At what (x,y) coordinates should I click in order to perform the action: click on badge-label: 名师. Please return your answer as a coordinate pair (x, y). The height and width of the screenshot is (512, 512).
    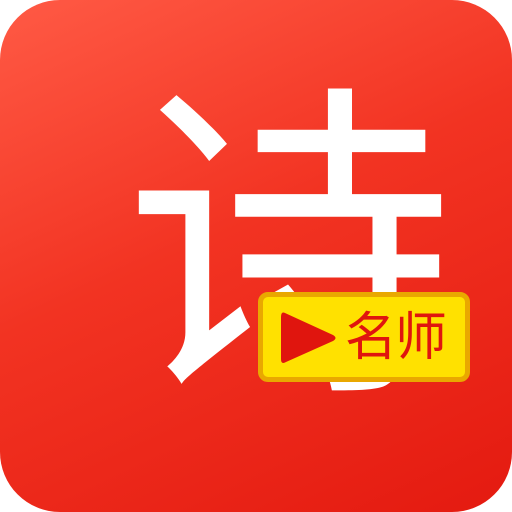
    Looking at the image, I should click on (396, 338).